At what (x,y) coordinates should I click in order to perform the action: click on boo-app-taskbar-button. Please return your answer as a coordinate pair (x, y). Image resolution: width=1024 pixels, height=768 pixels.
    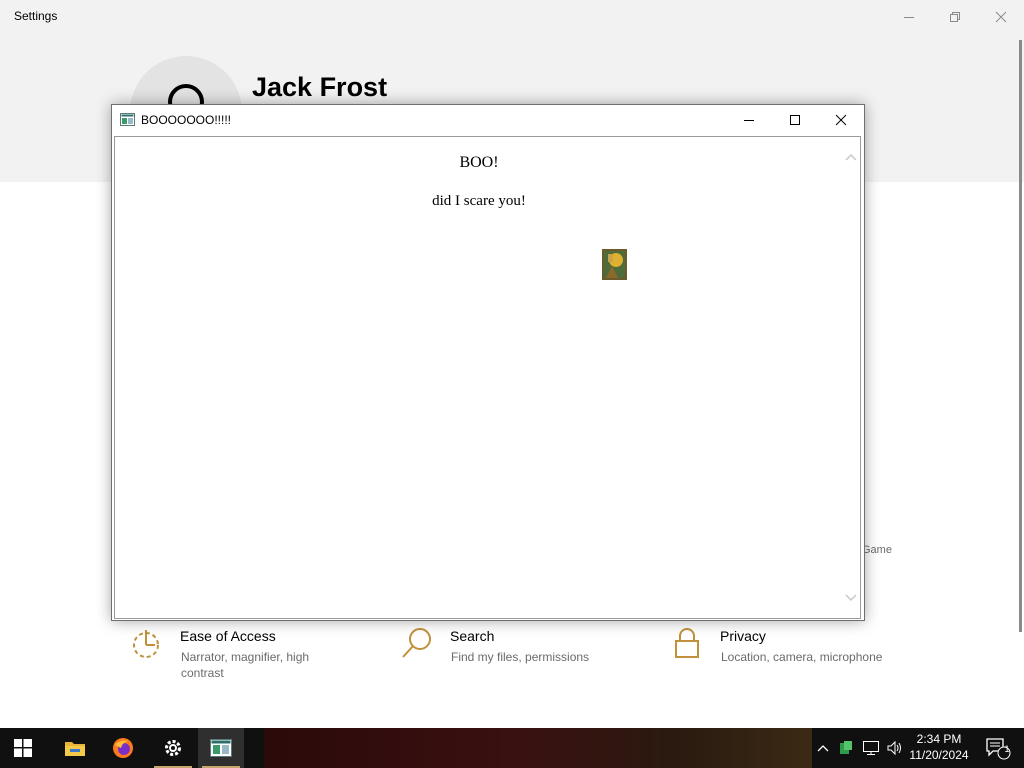
    Looking at the image, I should click on (221, 748).